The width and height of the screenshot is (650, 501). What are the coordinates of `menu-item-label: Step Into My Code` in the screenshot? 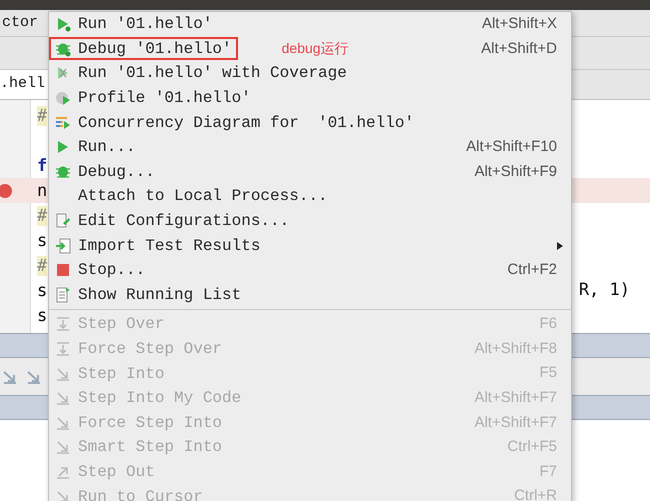 It's located at (160, 399).